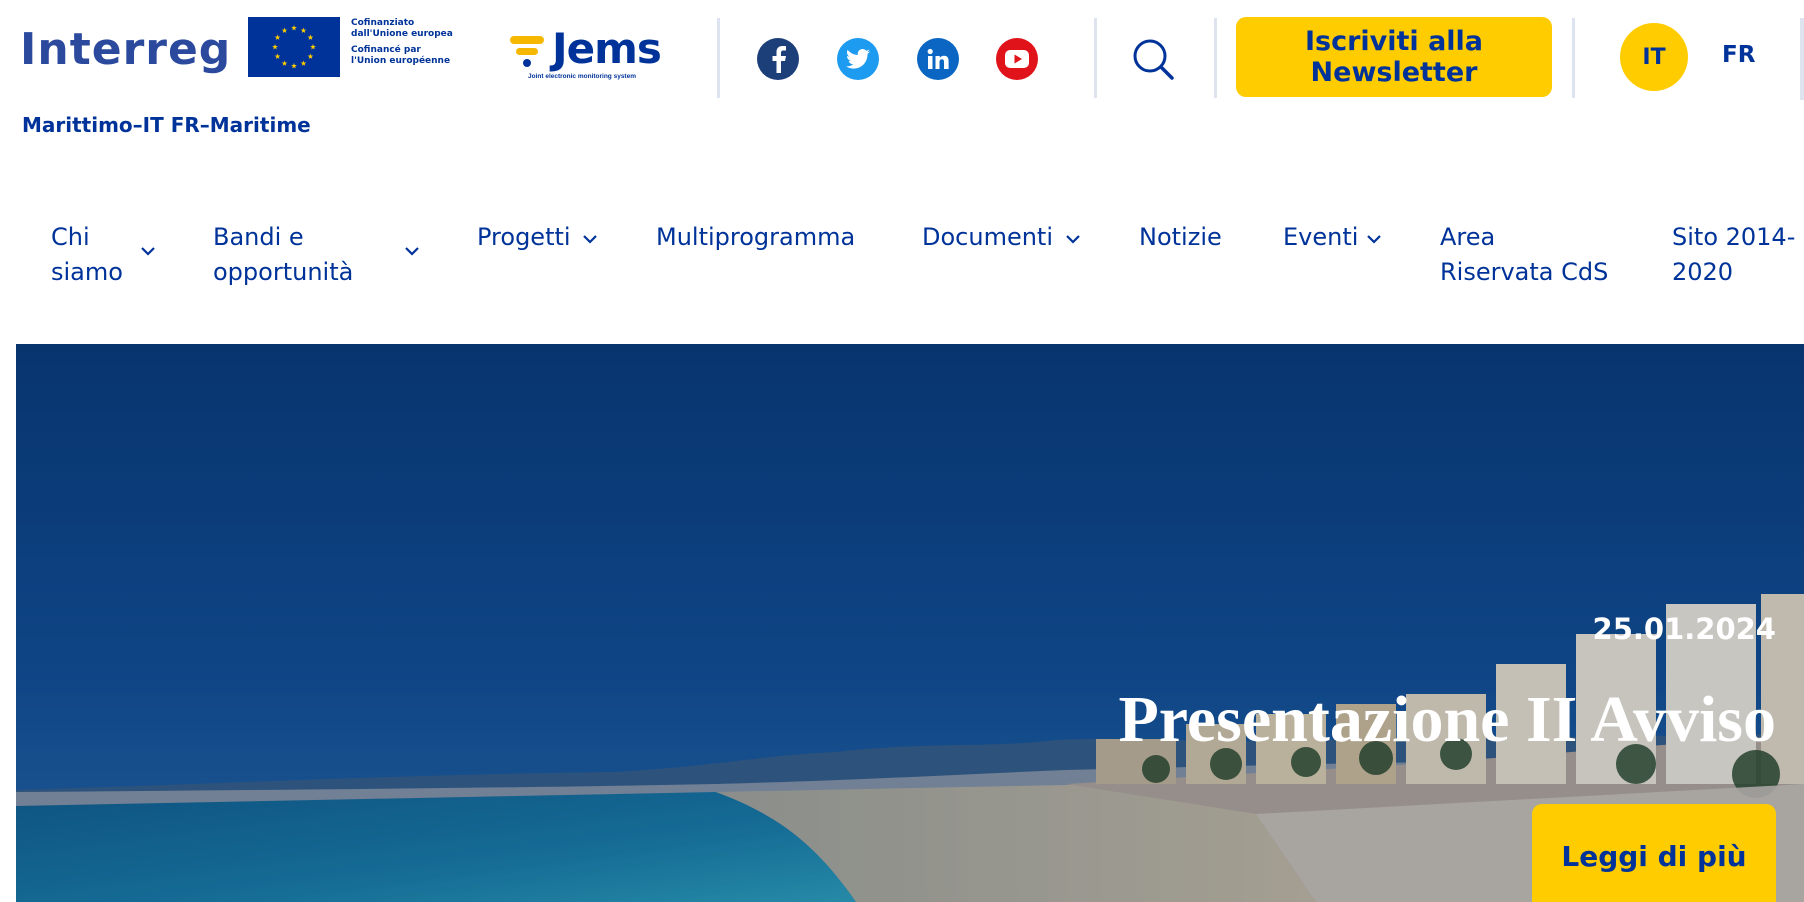  I want to click on nav-item-area-riservata: Area Riservata CdS, so click(1527, 255).